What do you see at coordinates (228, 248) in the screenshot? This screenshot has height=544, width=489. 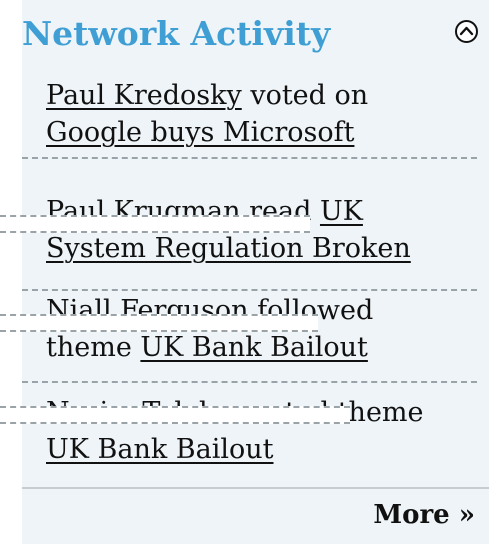 I see `target-link: System Regulation Broken` at bounding box center [228, 248].